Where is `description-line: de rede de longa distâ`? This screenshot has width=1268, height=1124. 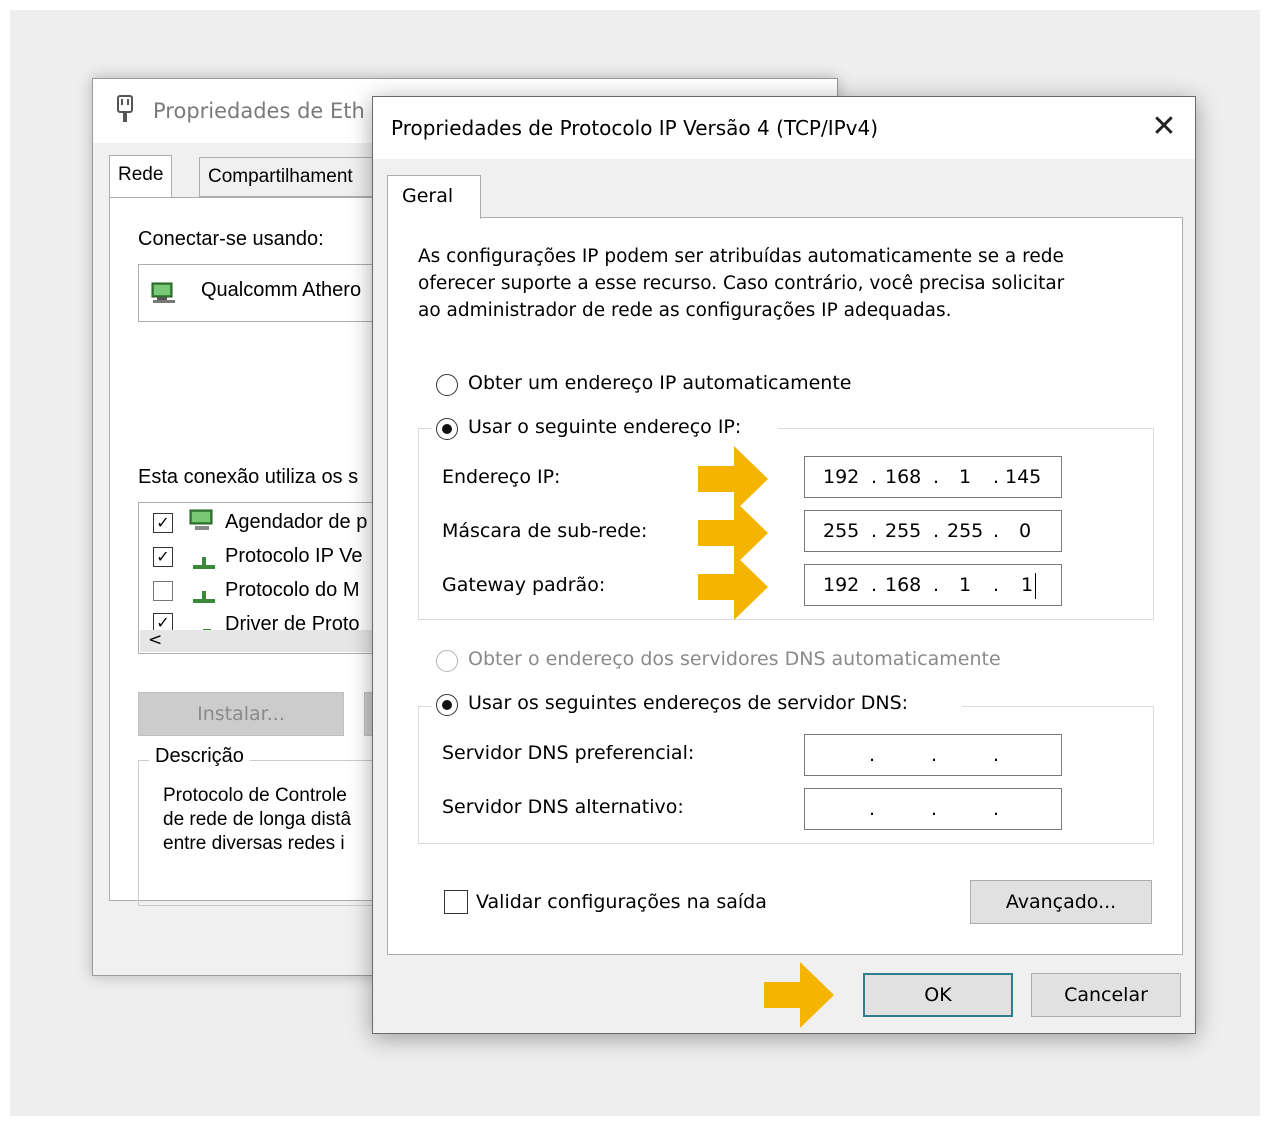
description-line: de rede de longa distâ is located at coordinates (257, 819).